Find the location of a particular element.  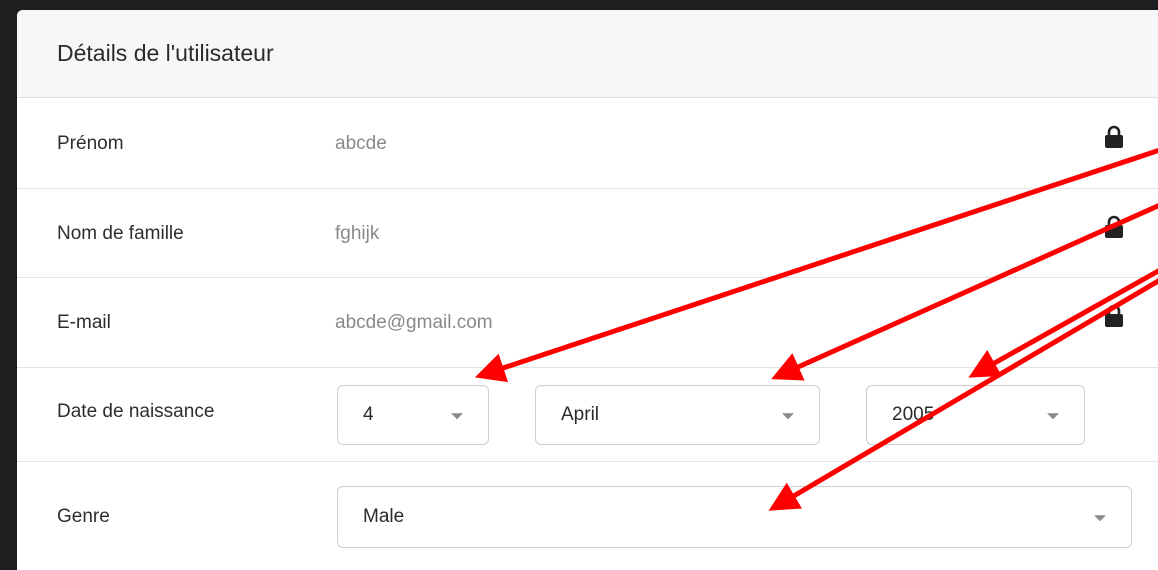

last-name-value: fghijk is located at coordinates (357, 233).